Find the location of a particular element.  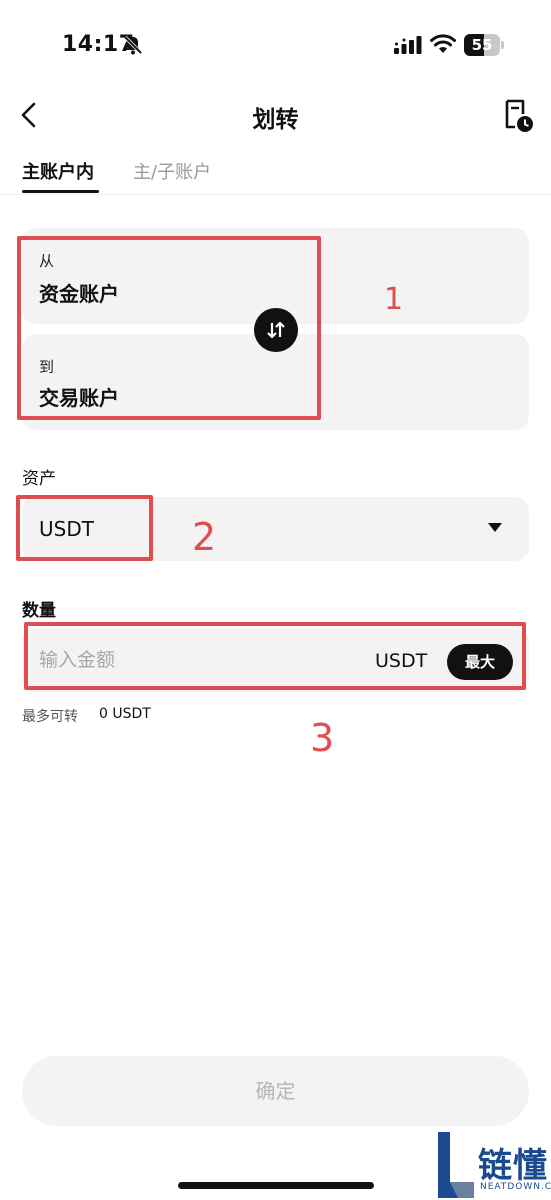

bell-slash-icon is located at coordinates (133, 45).